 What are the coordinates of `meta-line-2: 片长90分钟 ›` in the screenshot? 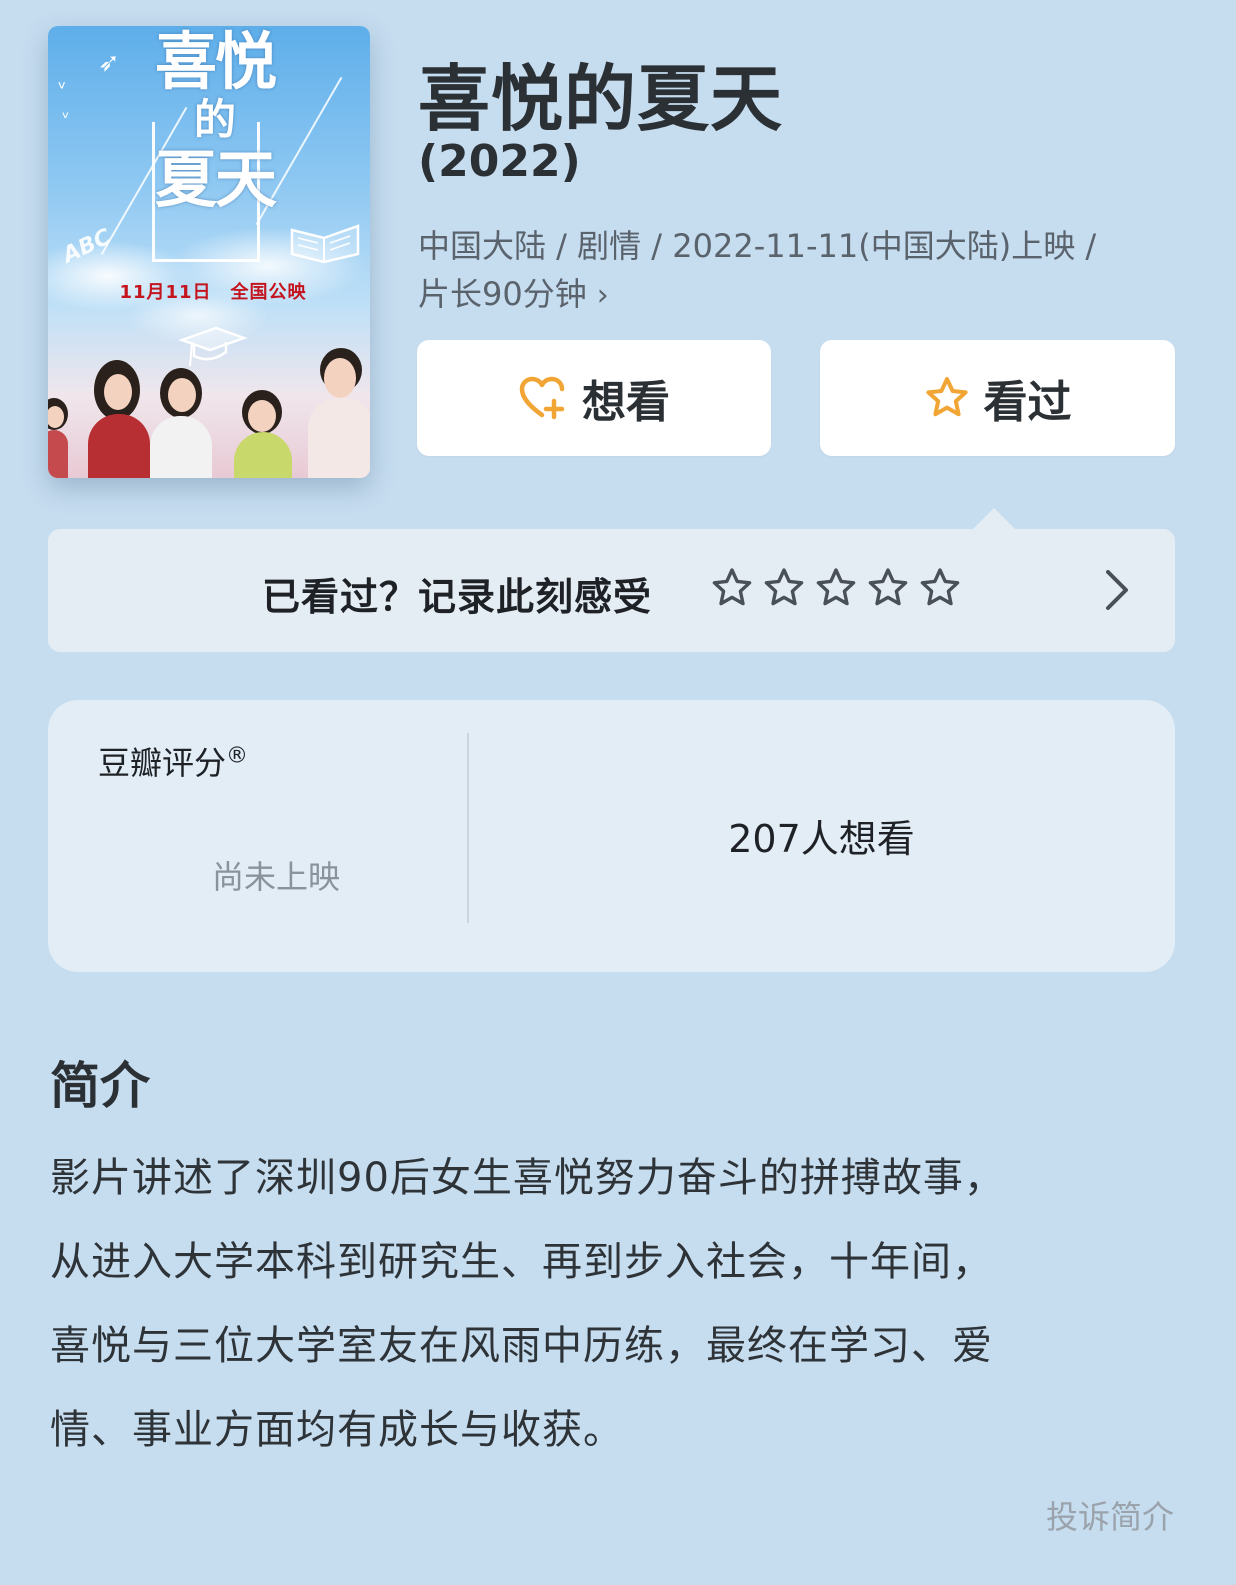 It's located at (798, 295).